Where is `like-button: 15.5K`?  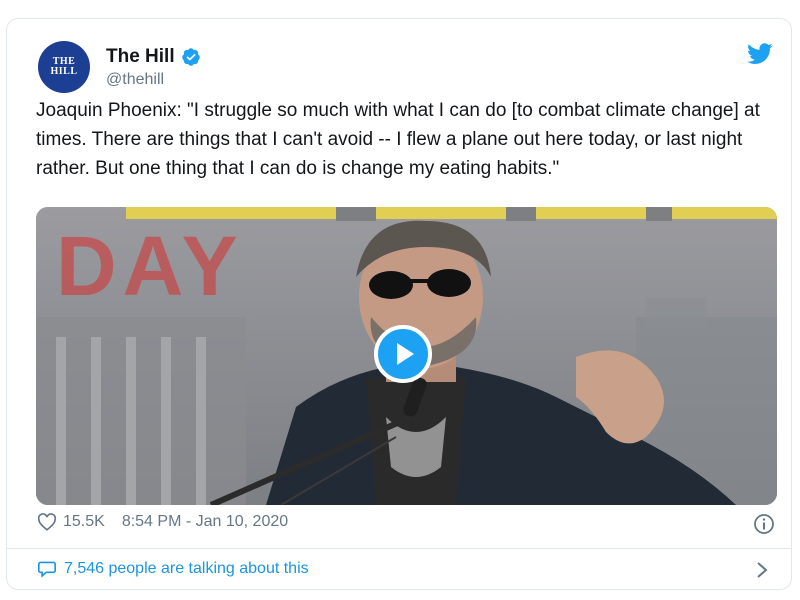 like-button: 15.5K is located at coordinates (71, 522).